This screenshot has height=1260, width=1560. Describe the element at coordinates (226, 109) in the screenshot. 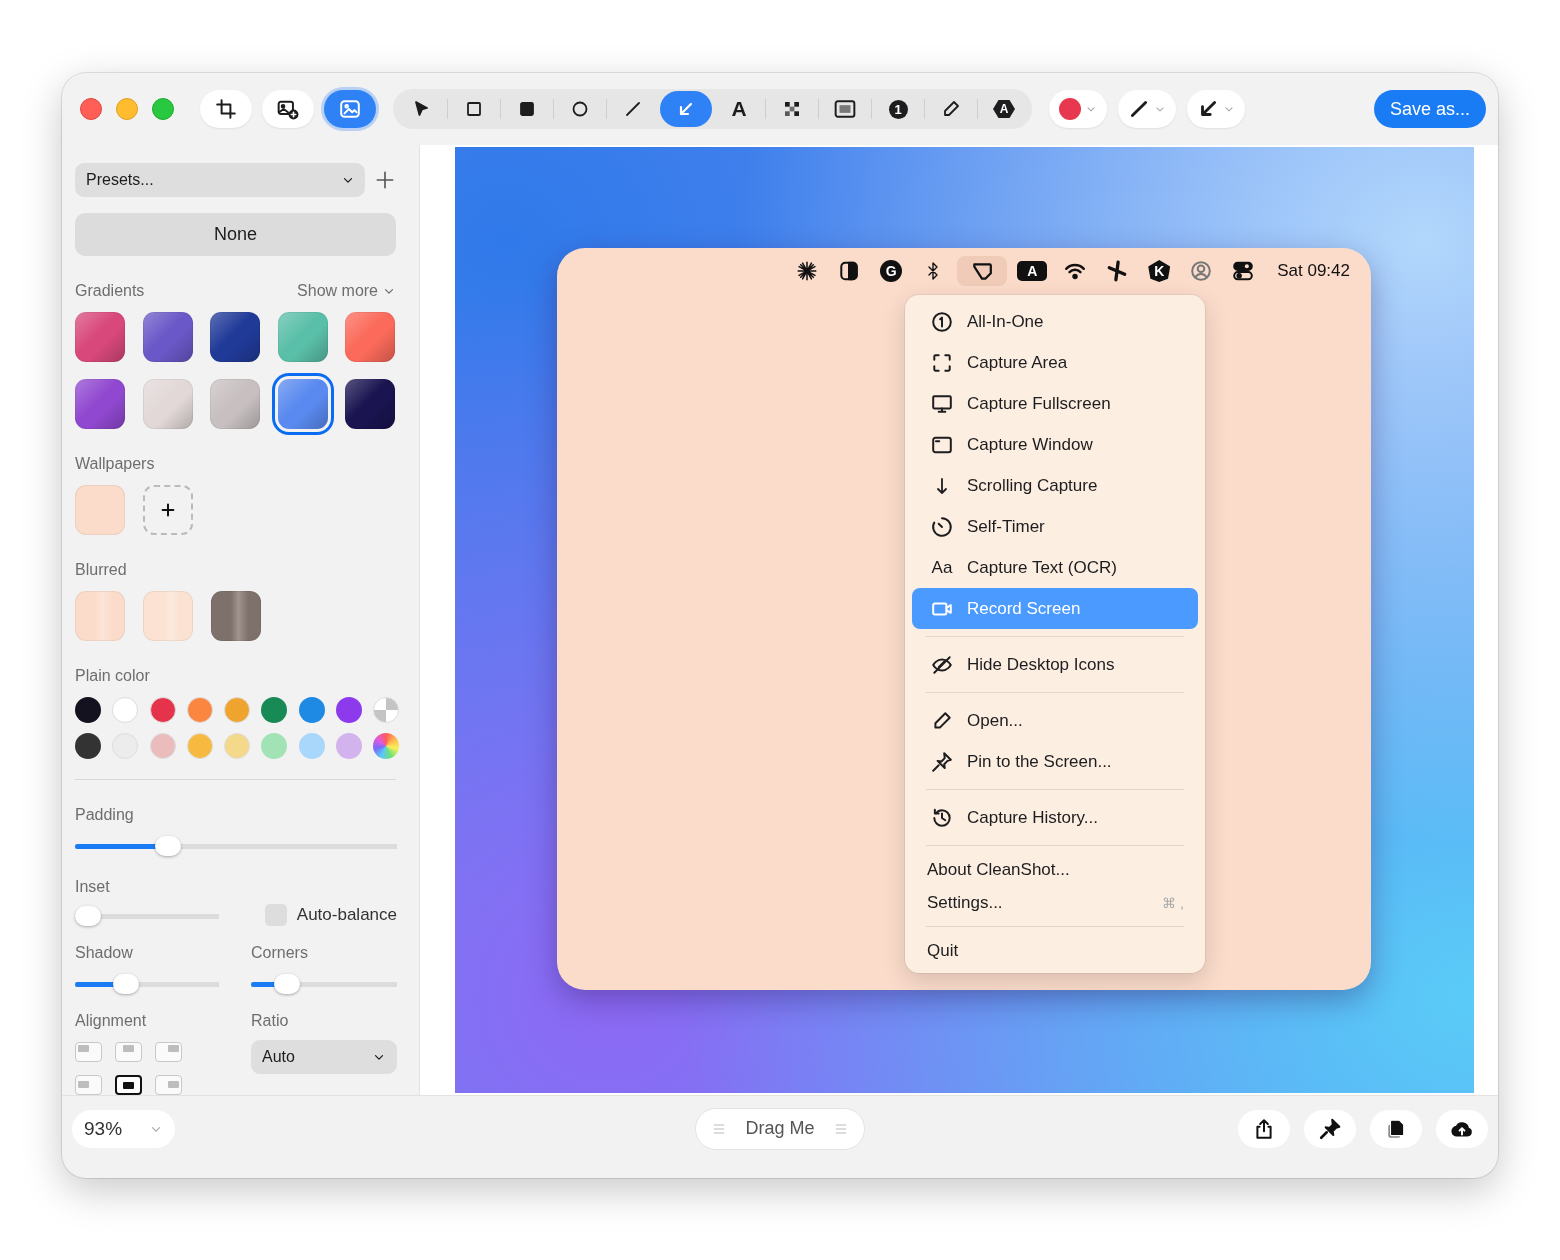

I see `crop-button` at that location.